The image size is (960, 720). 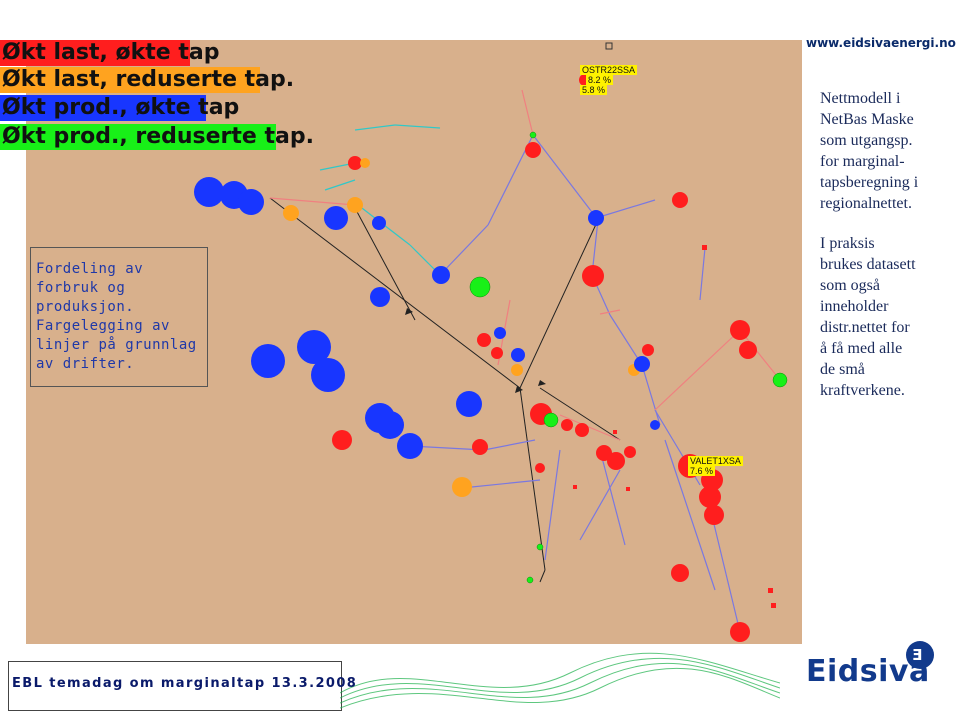 What do you see at coordinates (85, 307) in the screenshot?
I see `info-line: produksjon.` at bounding box center [85, 307].